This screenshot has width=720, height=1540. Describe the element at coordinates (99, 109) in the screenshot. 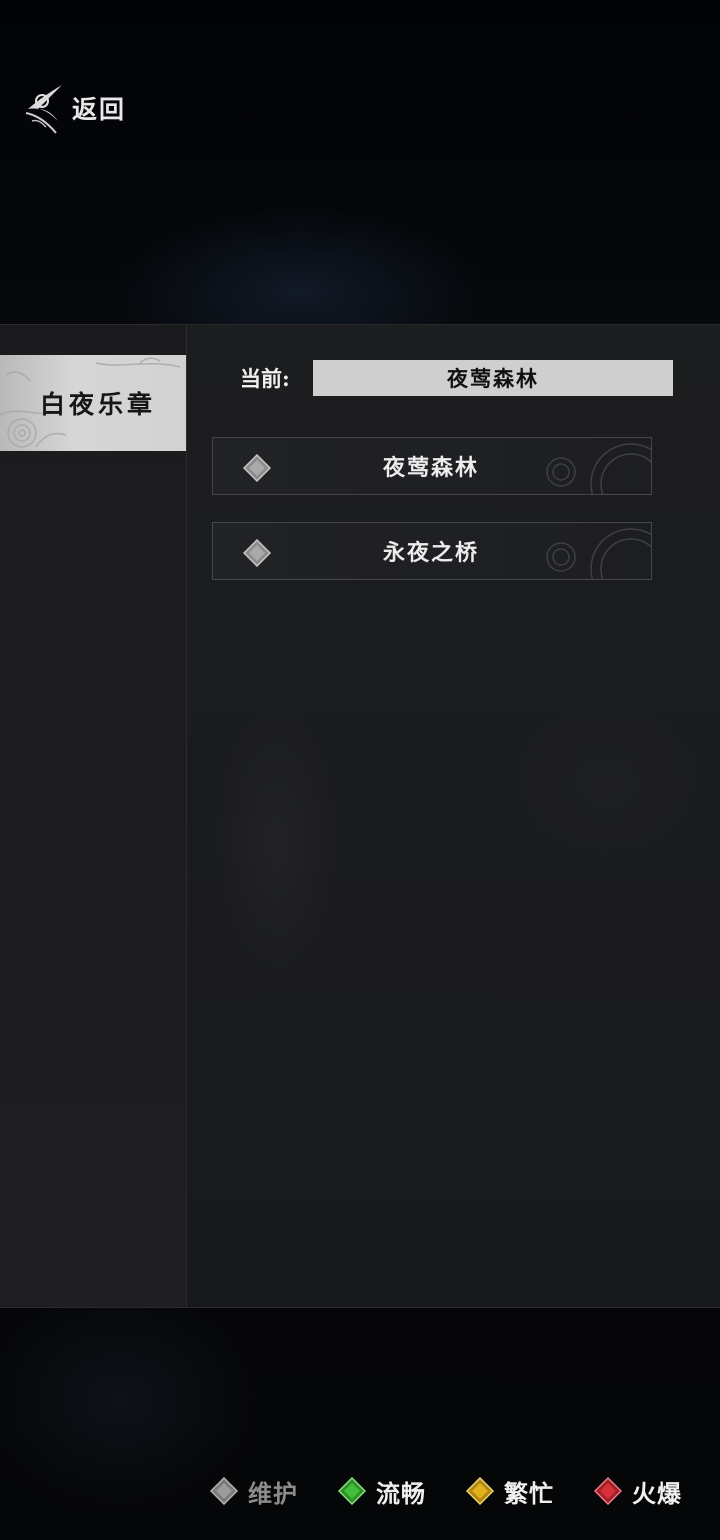

I see `back-label: 返回` at that location.